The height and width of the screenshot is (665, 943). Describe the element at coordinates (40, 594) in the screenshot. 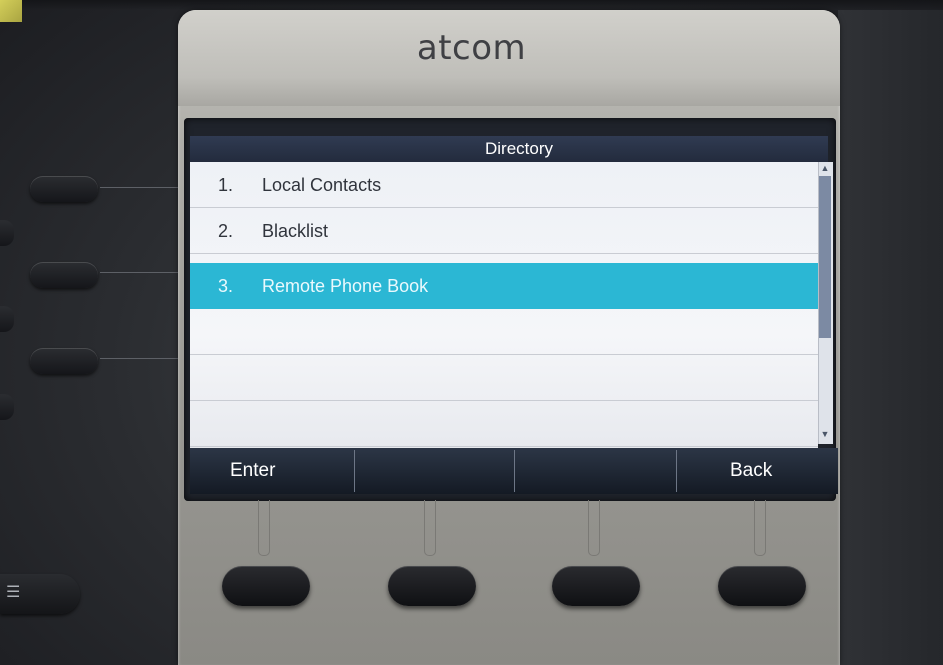

I see `menu-key: ☰` at that location.